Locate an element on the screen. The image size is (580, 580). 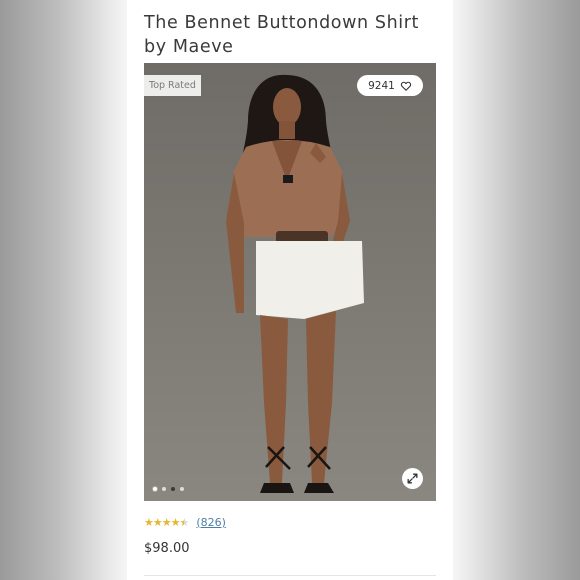
heart-icon is located at coordinates (405, 86).